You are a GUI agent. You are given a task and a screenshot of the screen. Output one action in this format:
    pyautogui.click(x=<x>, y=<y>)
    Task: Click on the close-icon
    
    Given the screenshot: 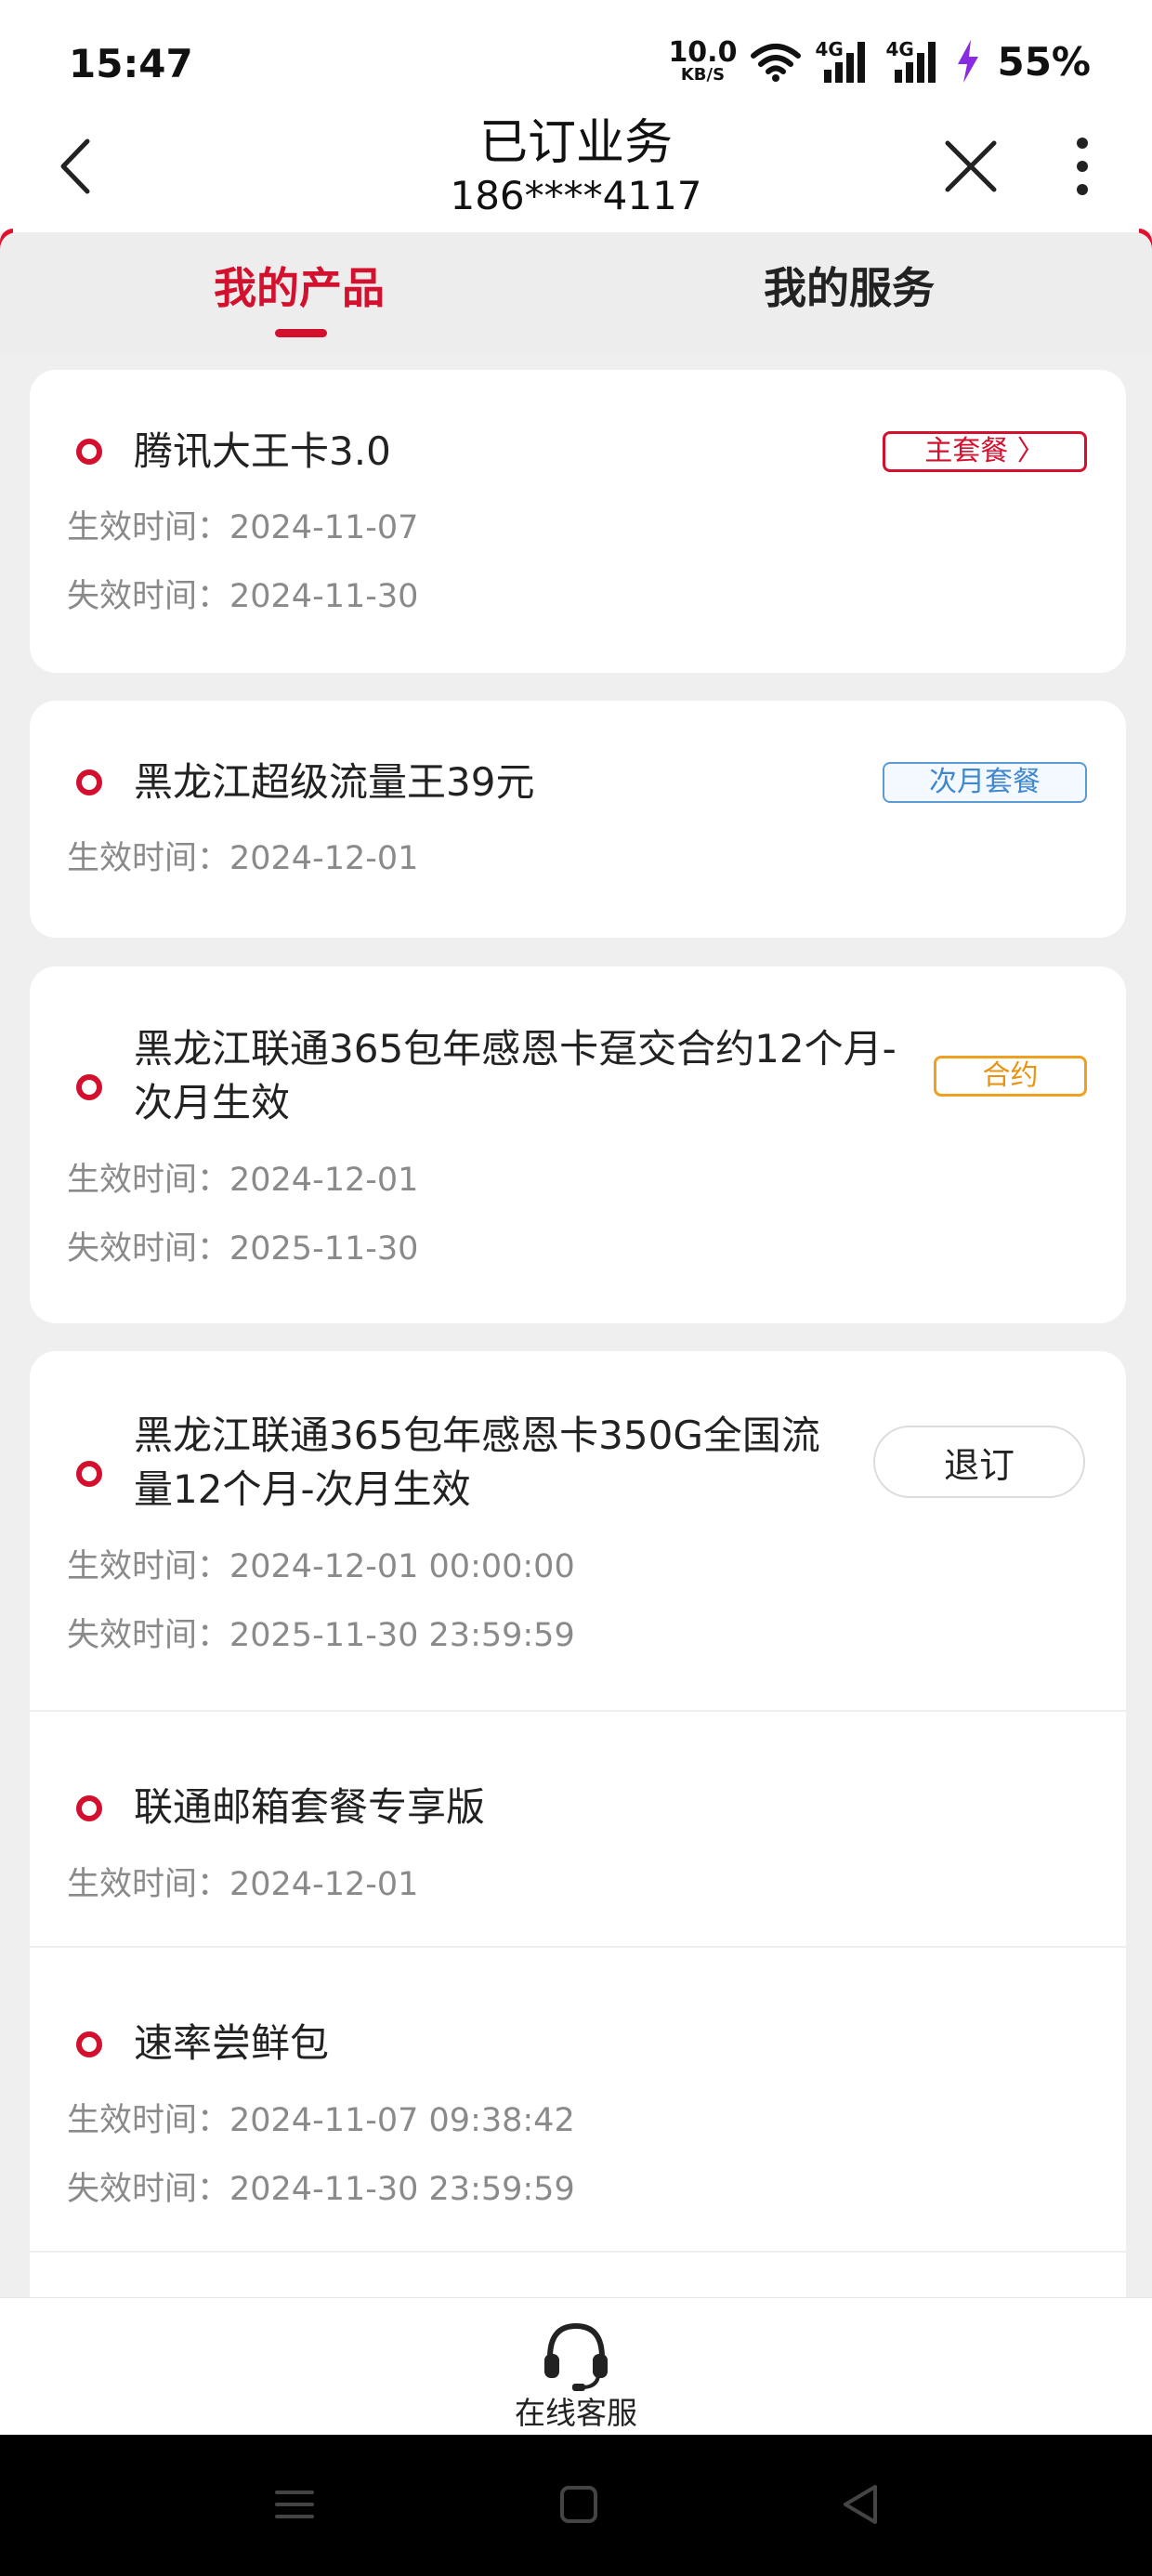 What is the action you would take?
    pyautogui.click(x=970, y=166)
    